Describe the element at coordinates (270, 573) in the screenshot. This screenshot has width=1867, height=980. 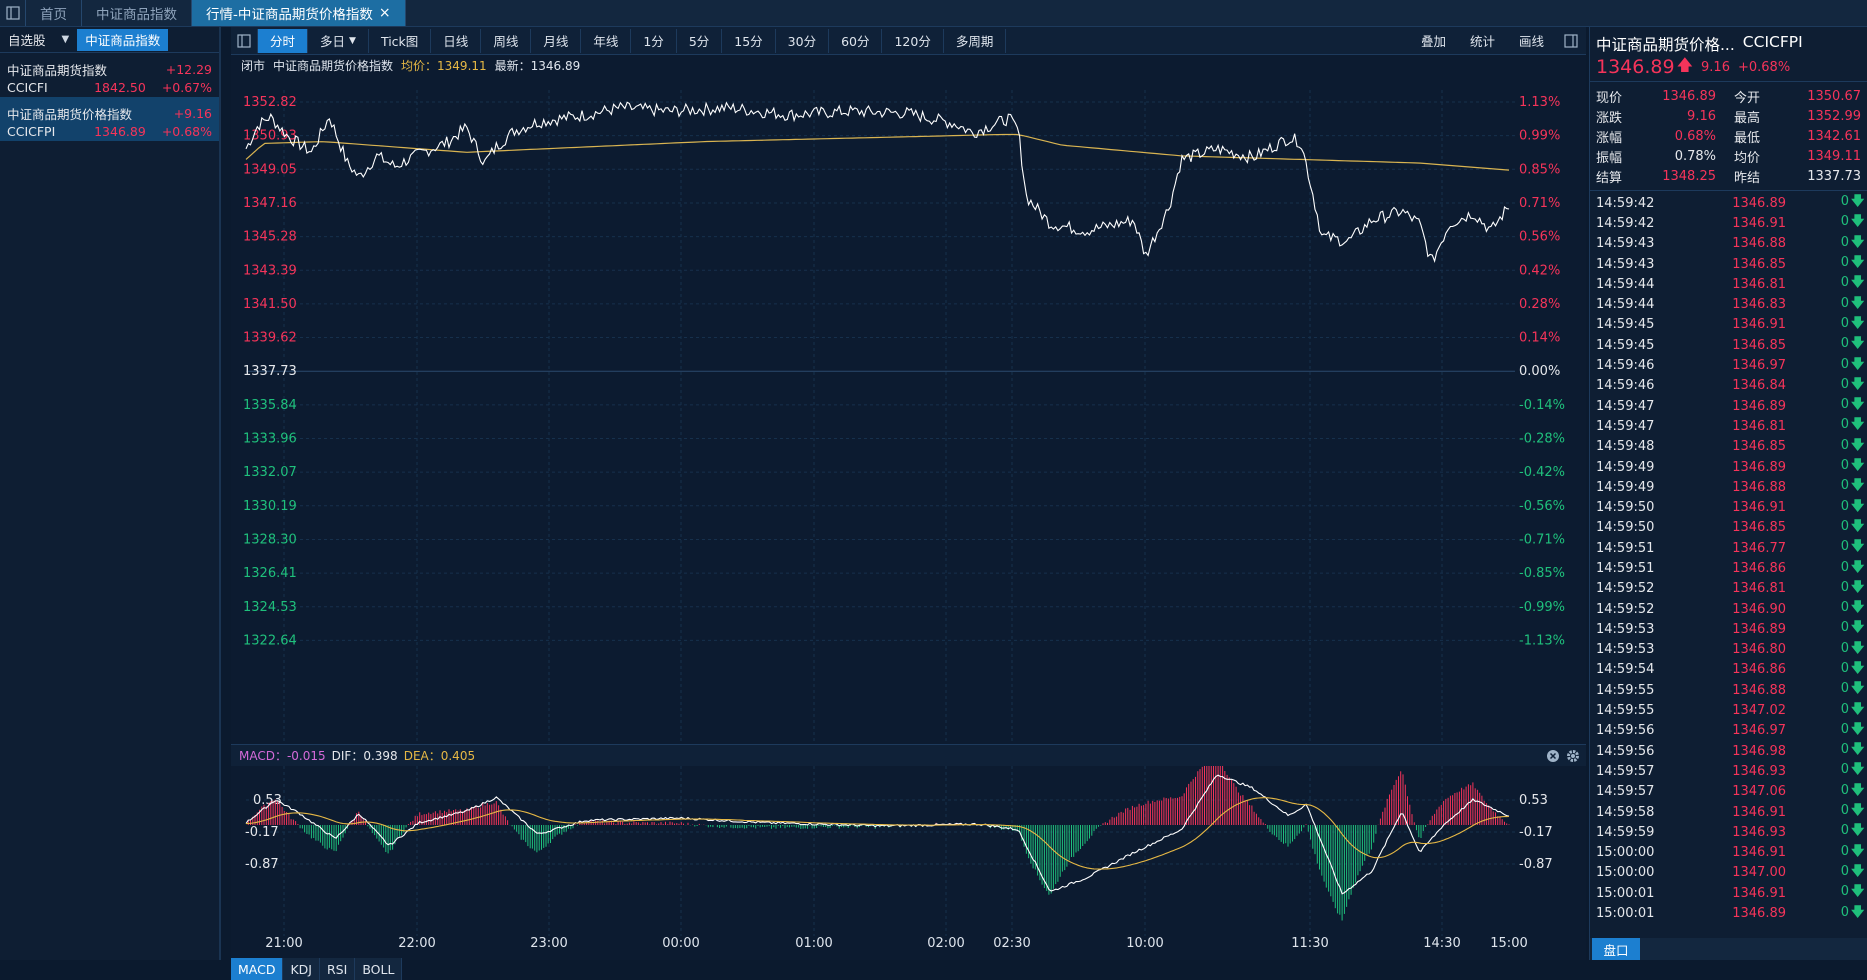
I see `price-tick-label: 1326.41` at that location.